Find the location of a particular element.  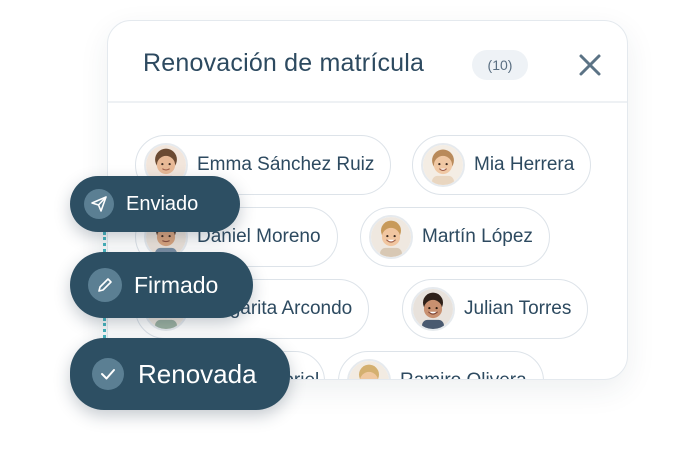

student-chip: Mia Herrera is located at coordinates (502, 165).